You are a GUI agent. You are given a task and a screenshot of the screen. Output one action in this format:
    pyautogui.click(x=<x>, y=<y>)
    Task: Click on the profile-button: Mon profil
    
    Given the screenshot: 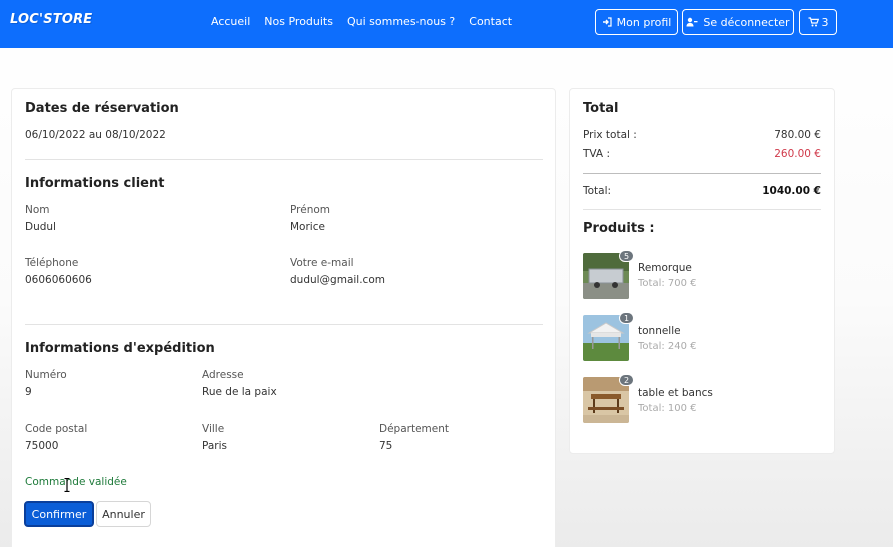 What is the action you would take?
    pyautogui.click(x=636, y=22)
    